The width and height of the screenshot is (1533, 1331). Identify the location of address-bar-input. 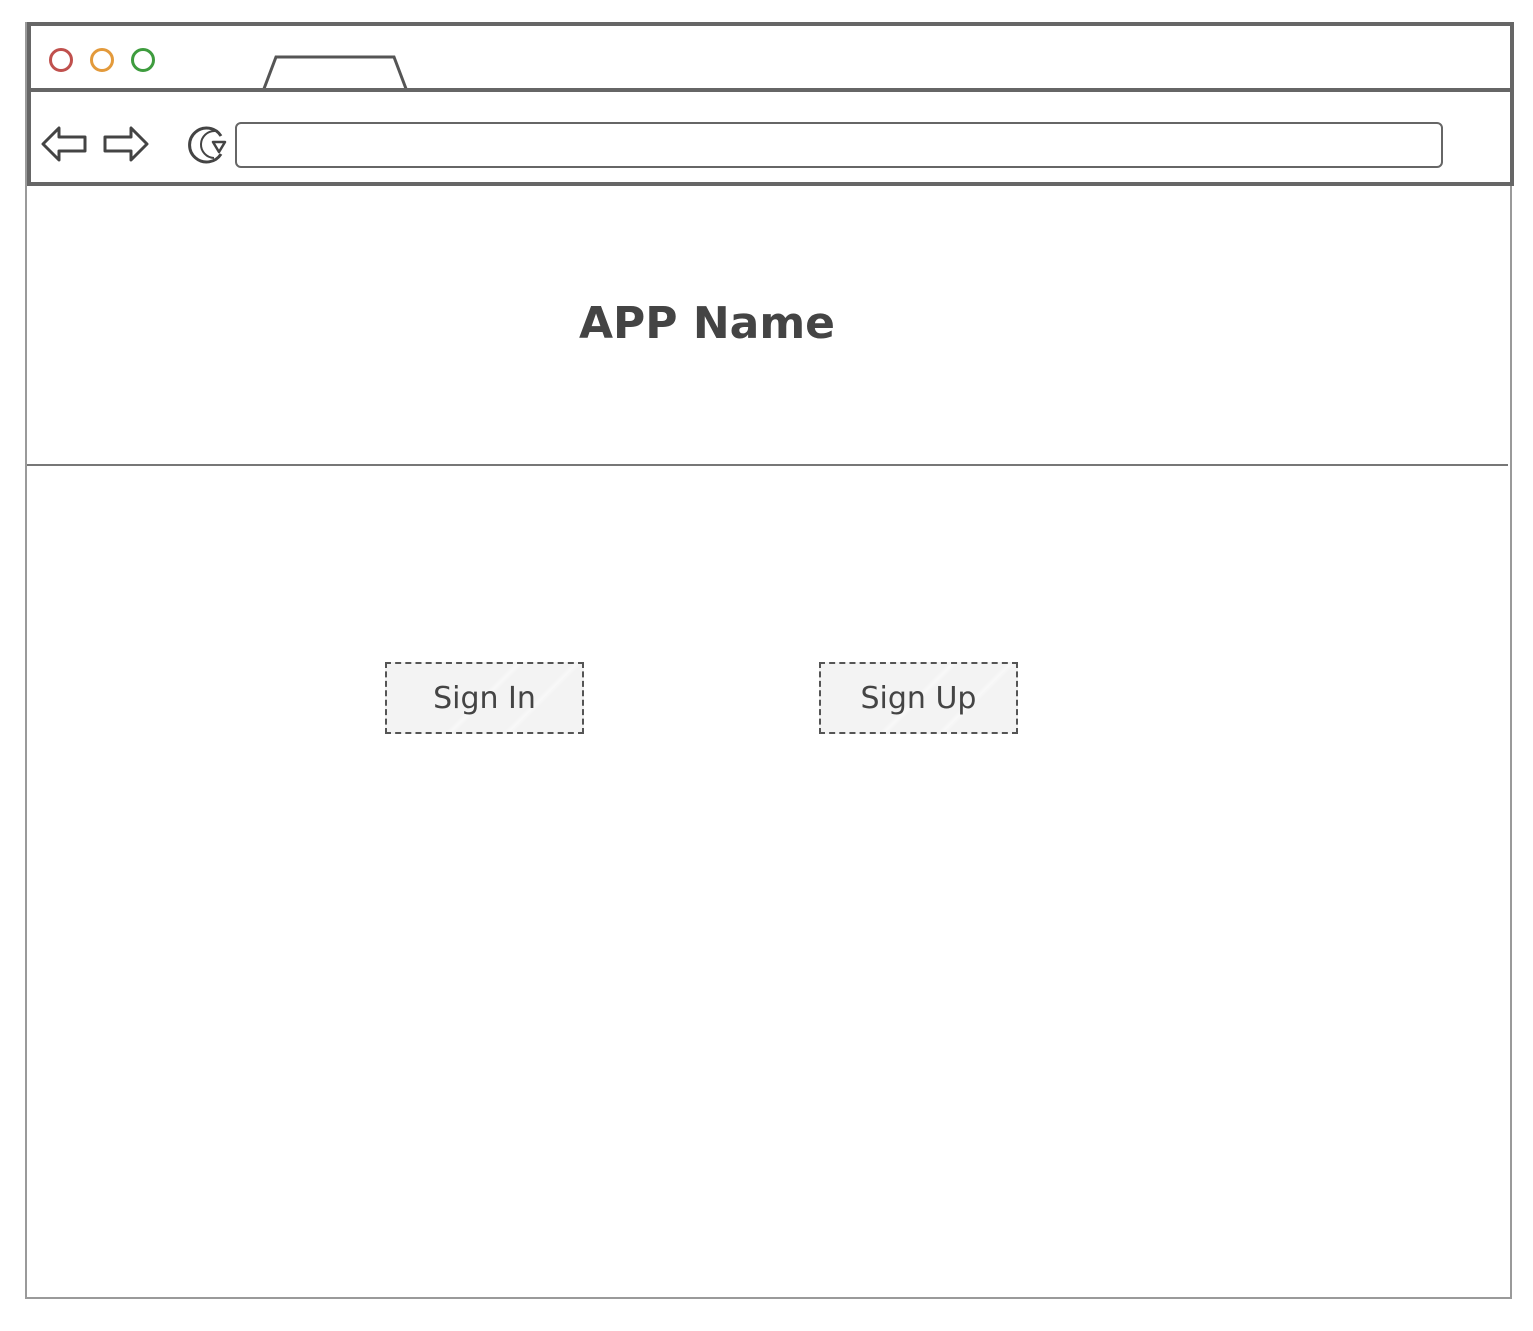
(839, 145).